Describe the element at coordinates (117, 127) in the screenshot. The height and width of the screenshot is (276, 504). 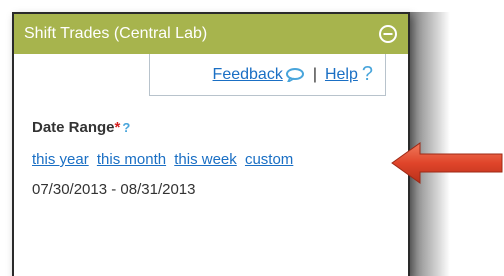
I see `required-marker: *` at that location.